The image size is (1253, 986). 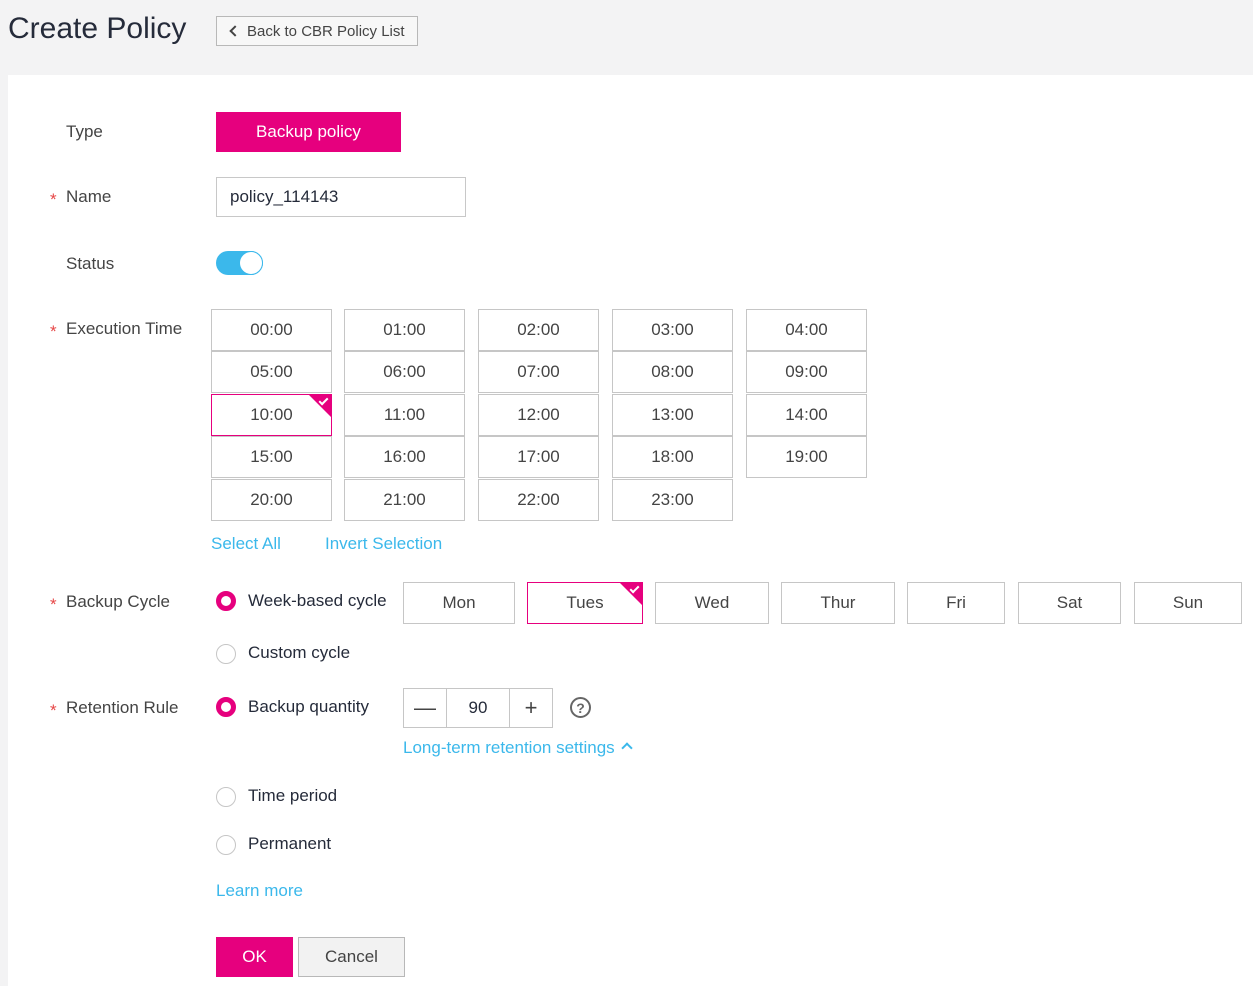 What do you see at coordinates (627, 748) in the screenshot?
I see `chevron-up-icon` at bounding box center [627, 748].